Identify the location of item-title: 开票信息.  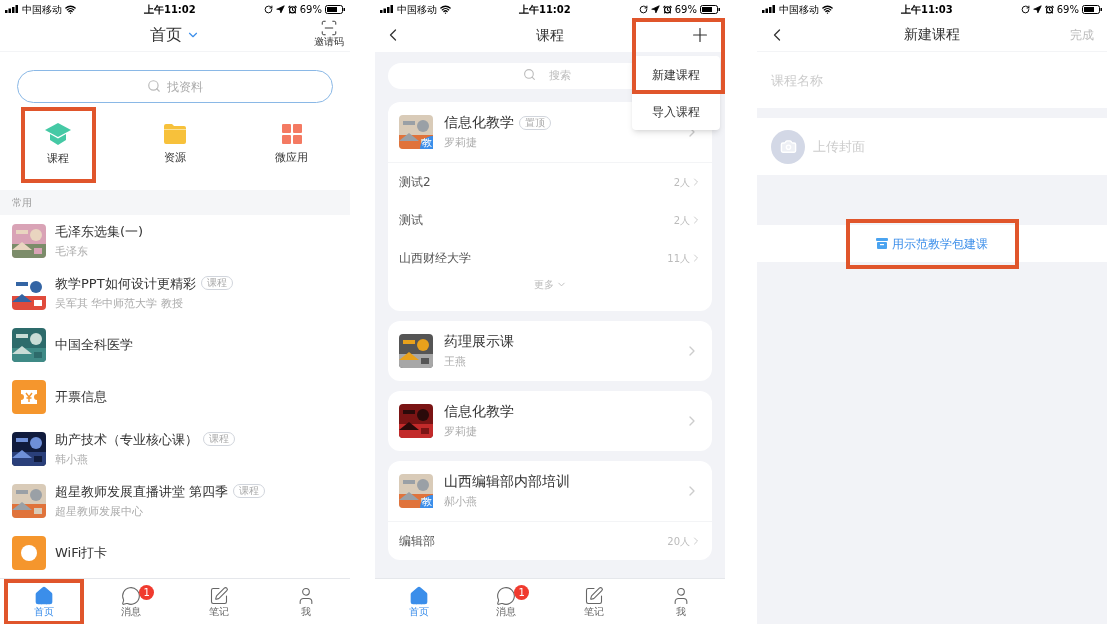
(81, 397).